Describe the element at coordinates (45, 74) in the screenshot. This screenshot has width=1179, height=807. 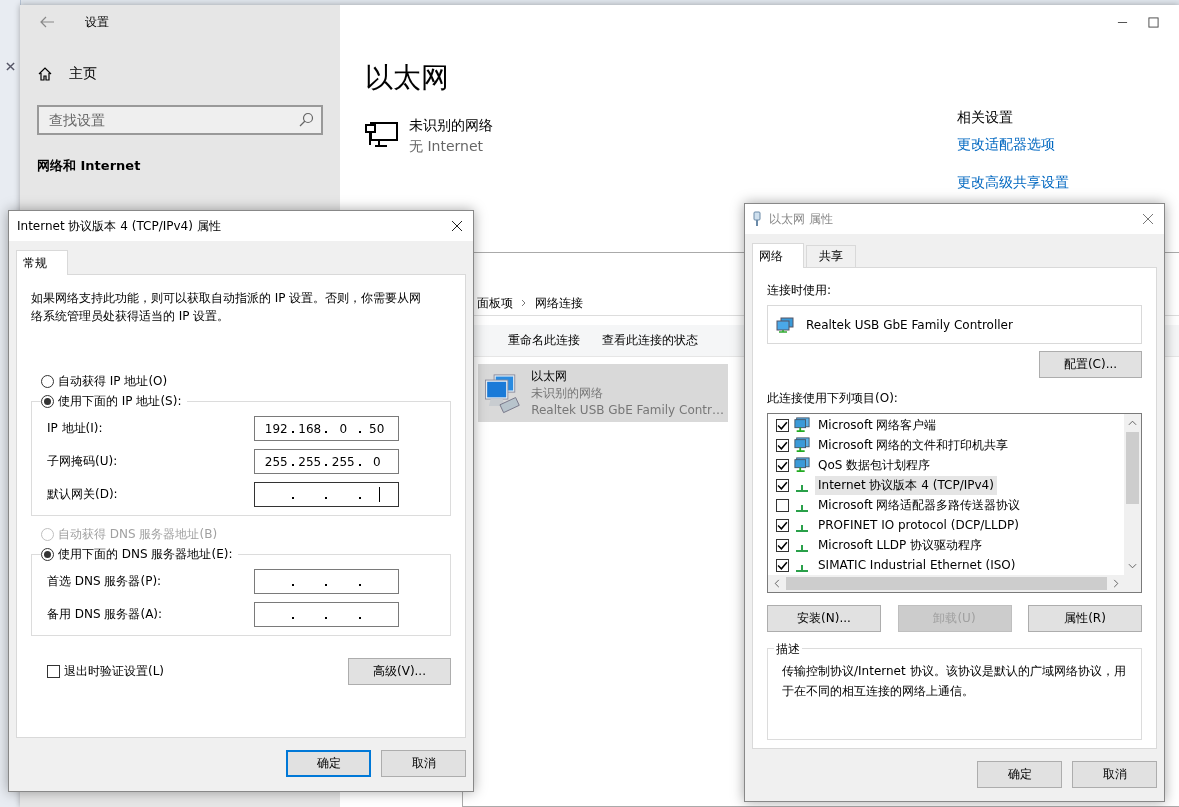
I see `home-icon` at that location.